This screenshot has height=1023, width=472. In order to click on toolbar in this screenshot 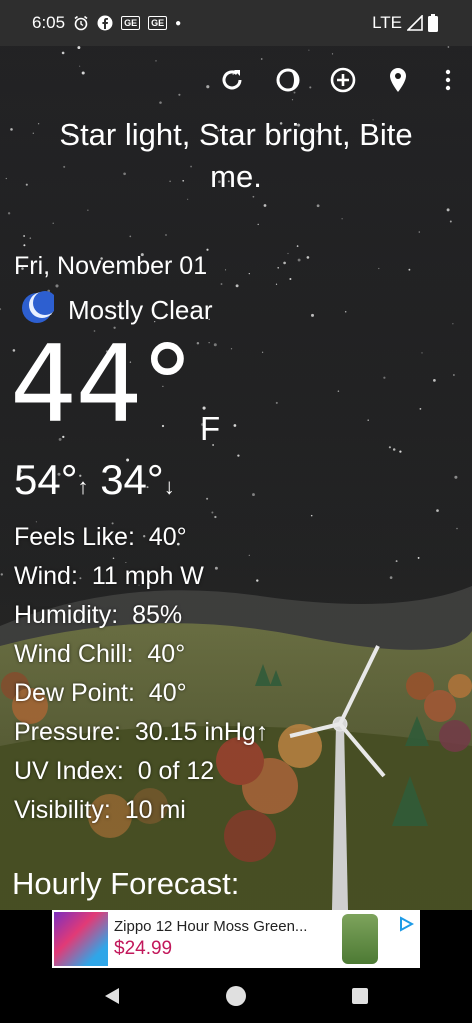, I will do `click(236, 80)`.